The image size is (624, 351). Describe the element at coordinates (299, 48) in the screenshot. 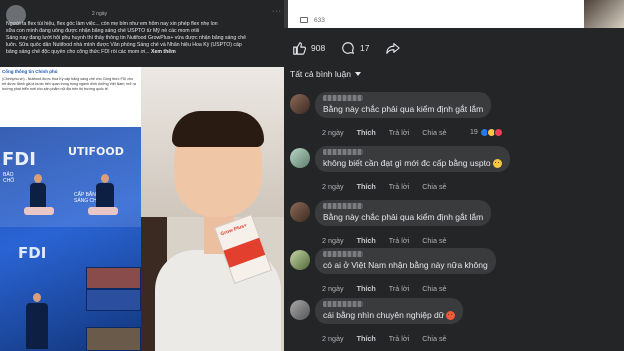

I see `thumbs-up-icon` at that location.